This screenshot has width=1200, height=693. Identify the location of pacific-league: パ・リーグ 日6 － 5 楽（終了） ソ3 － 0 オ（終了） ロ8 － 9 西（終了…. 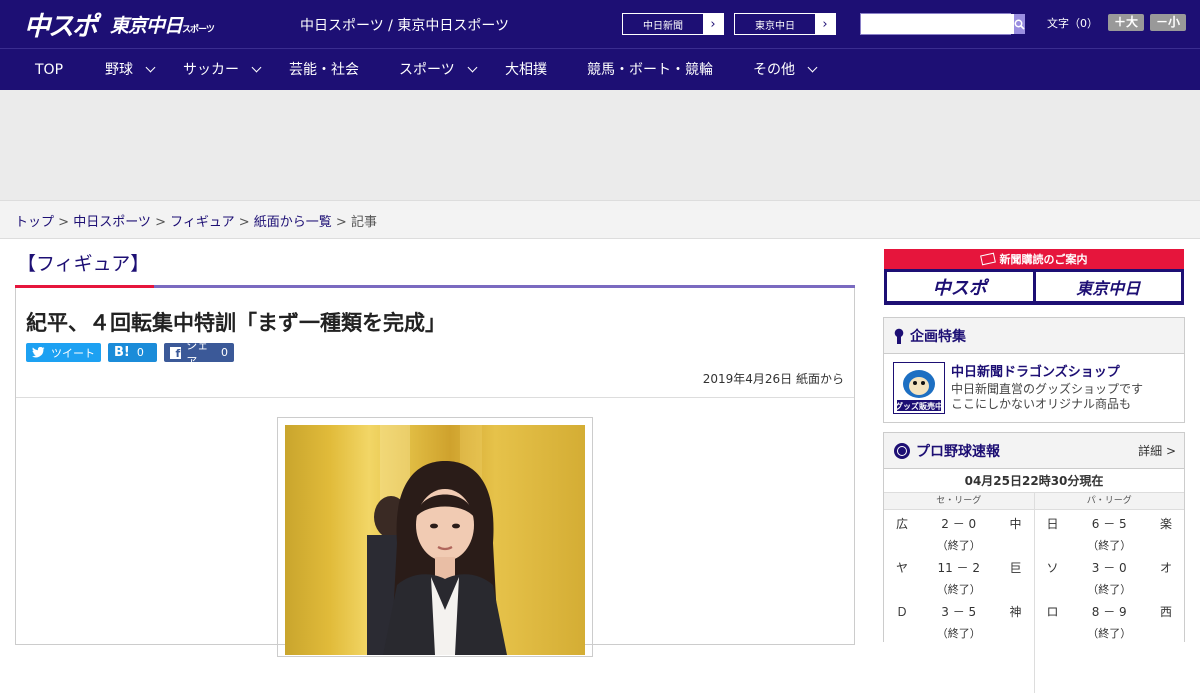
(1109, 593).